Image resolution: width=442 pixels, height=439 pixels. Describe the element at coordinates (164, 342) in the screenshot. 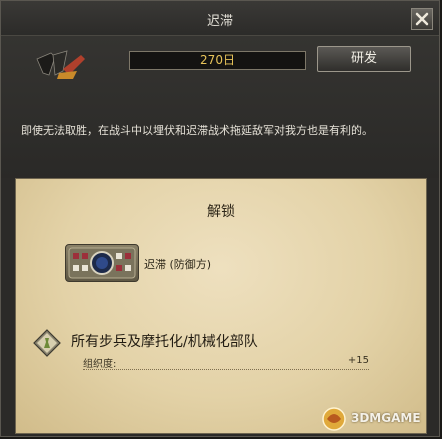

I see `unit-group-title: 所有步兵及摩托化/机械化部队` at that location.